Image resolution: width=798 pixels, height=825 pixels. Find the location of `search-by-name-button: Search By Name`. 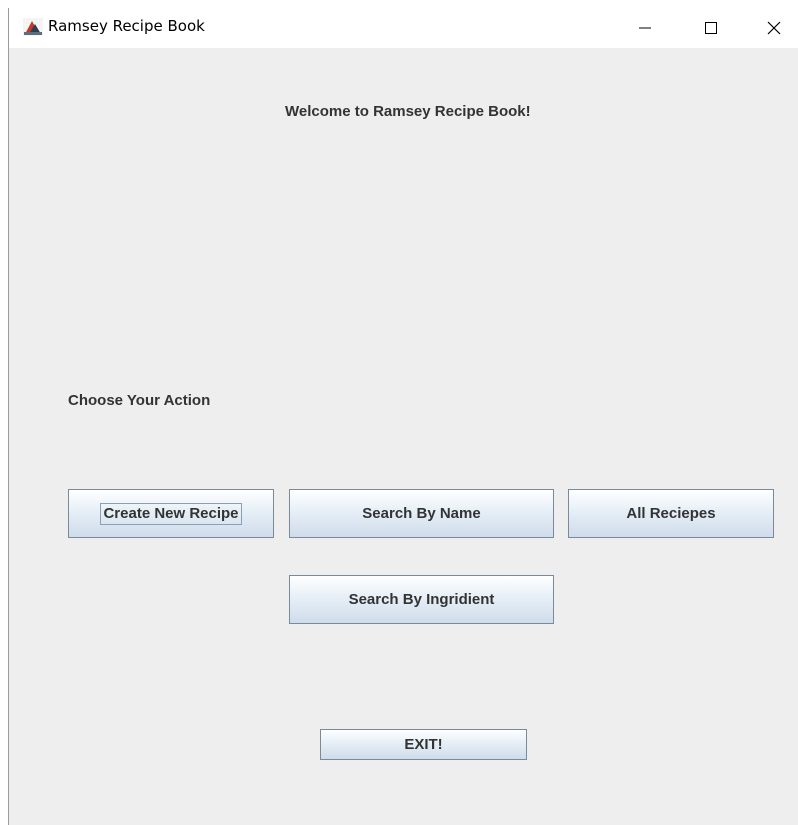

search-by-name-button: Search By Name is located at coordinates (421, 513).